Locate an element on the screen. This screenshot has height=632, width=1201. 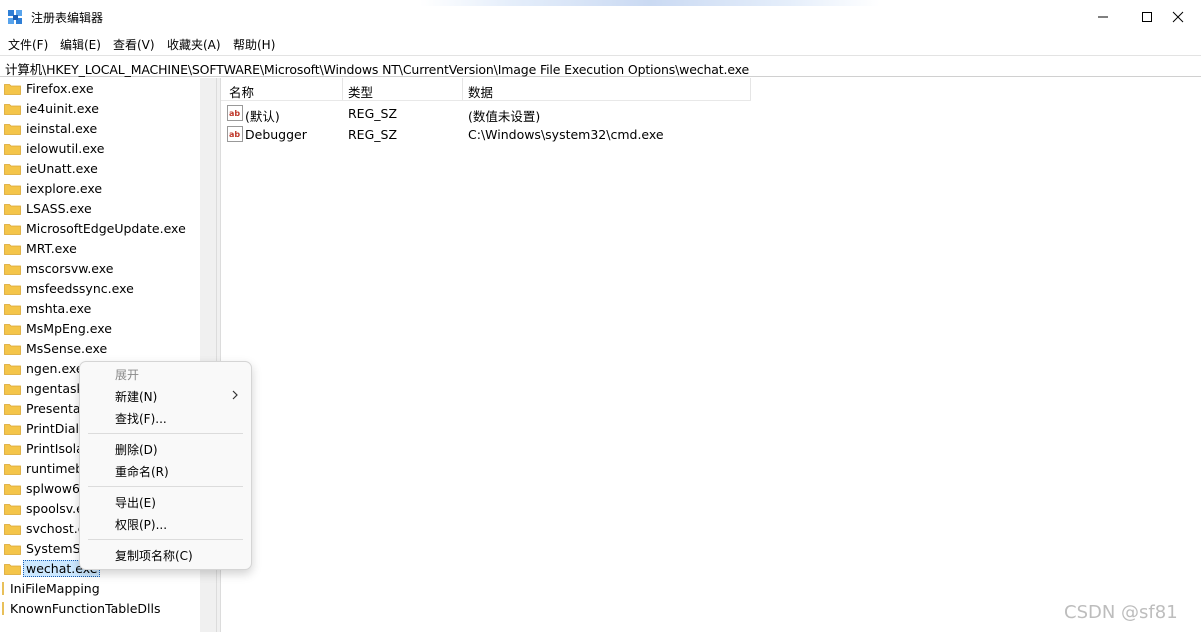
tree-item: MRT.exe is located at coordinates (100, 248).